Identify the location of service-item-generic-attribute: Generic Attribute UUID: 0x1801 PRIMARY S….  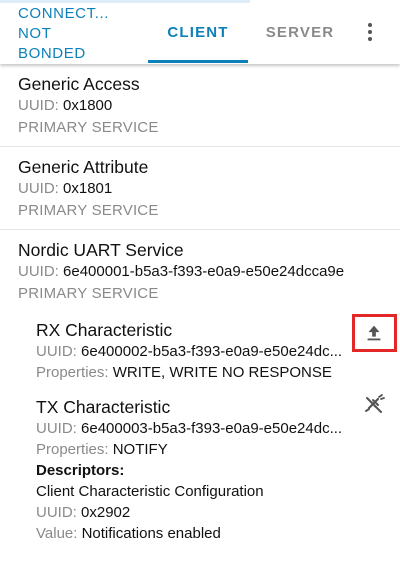
(200, 188).